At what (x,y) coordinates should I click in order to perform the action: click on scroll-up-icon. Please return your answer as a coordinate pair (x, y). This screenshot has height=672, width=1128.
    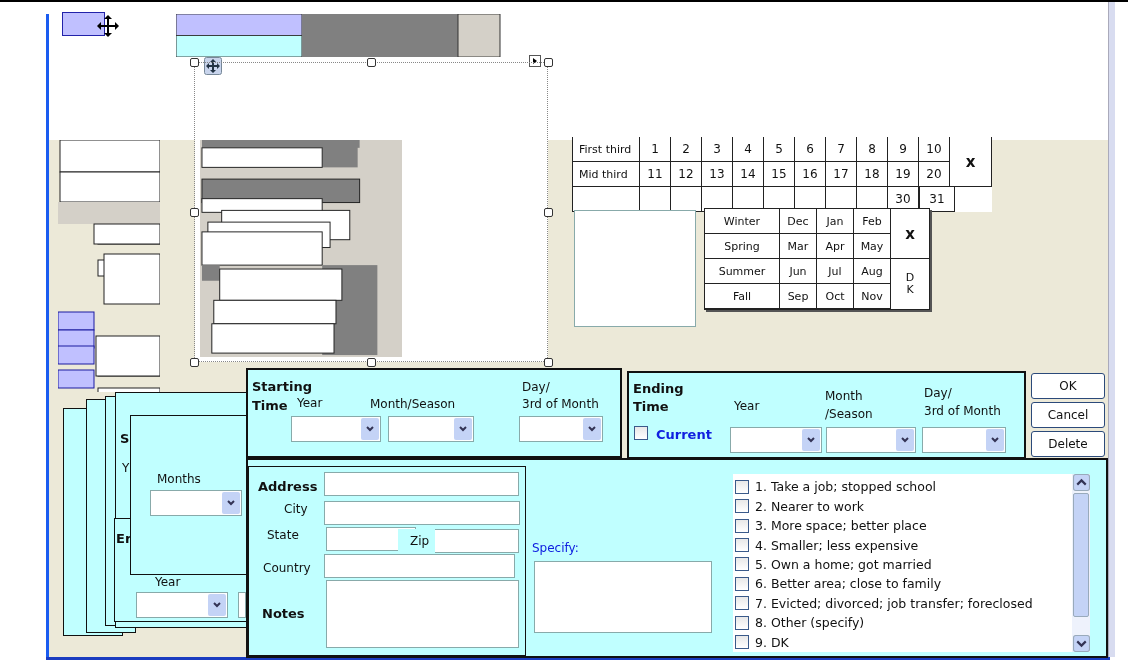
    Looking at the image, I should click on (1081, 482).